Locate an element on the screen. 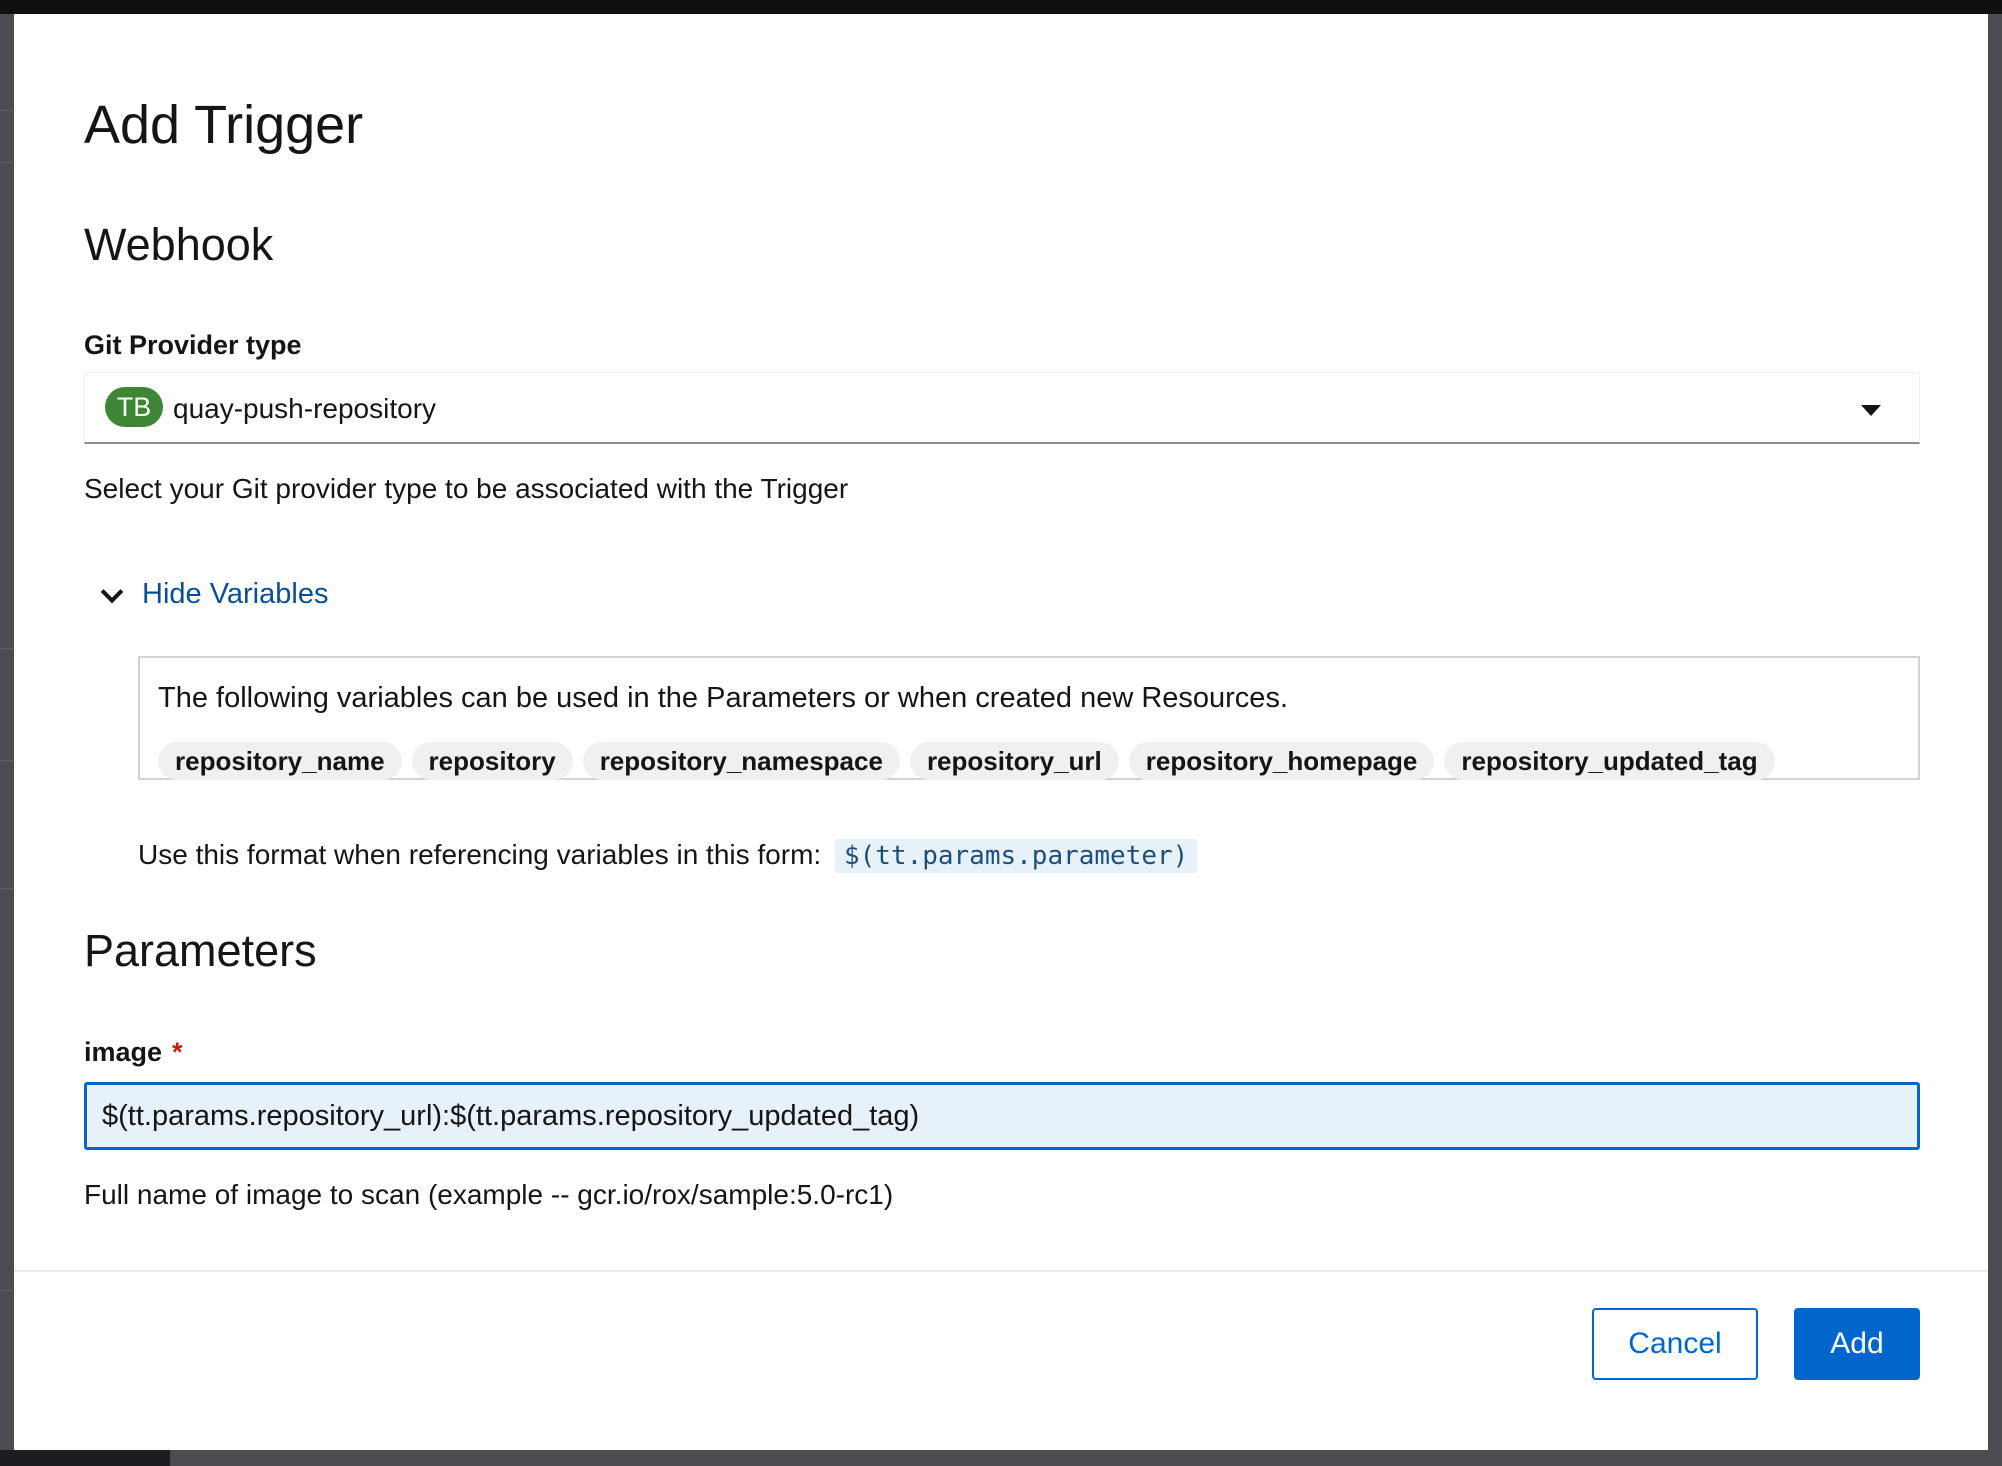 The width and height of the screenshot is (2002, 1466). background-masthead is located at coordinates (1001, 7).